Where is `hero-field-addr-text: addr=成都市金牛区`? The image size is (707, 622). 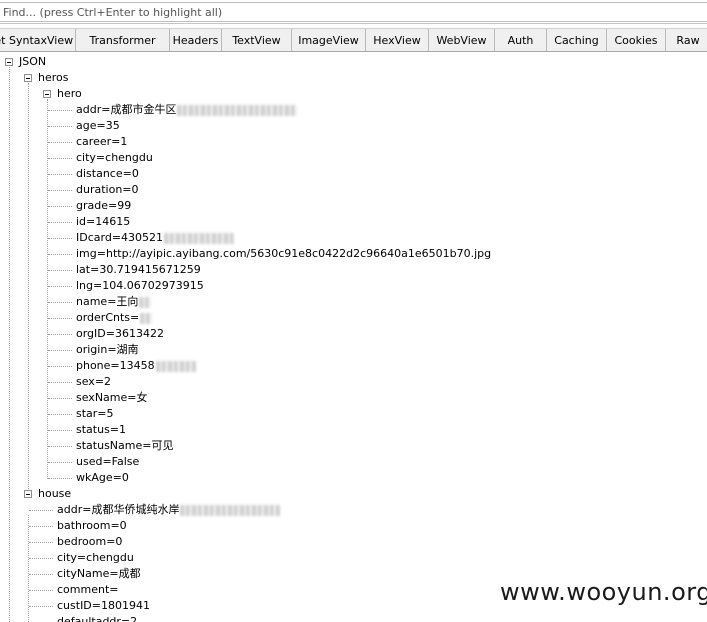
hero-field-addr-text: addr=成都市金牛区 is located at coordinates (126, 109).